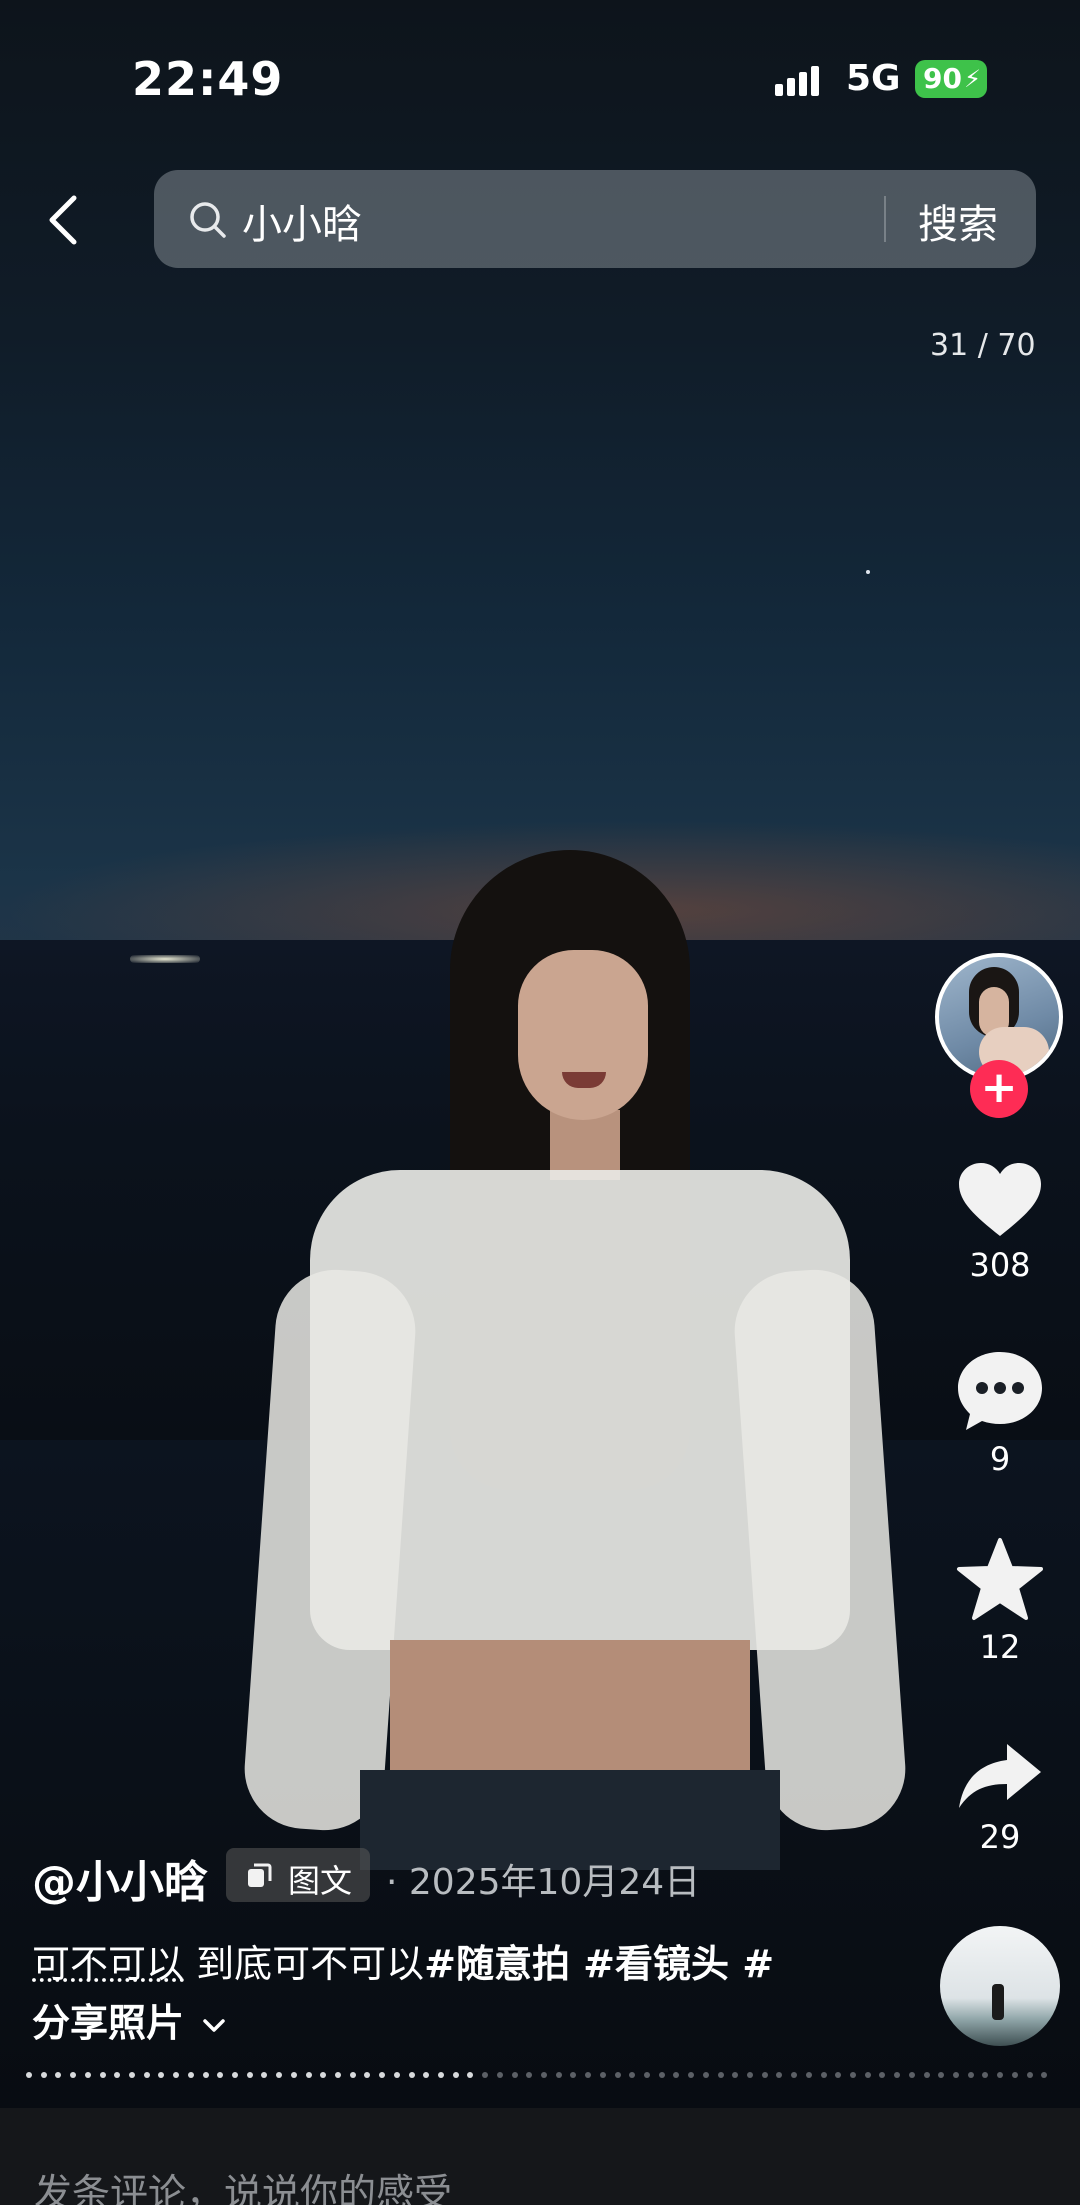  What do you see at coordinates (599, 1964) in the screenshot?
I see `post-hashtags: #随意拍 #看镜头 #` at bounding box center [599, 1964].